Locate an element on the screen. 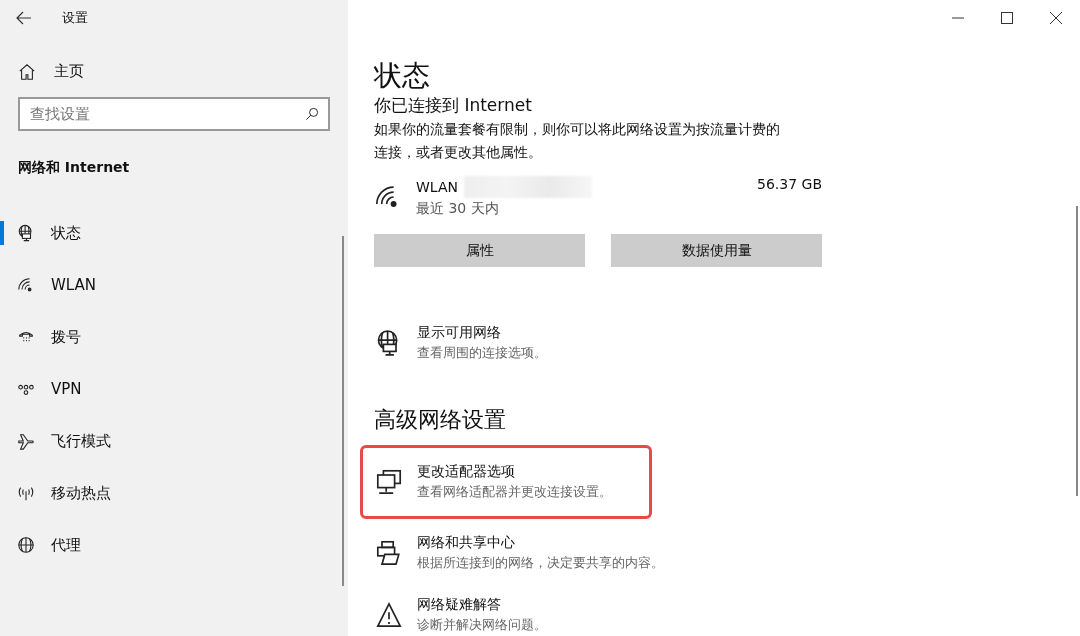 The height and width of the screenshot is (636, 1080). warning-icon is located at coordinates (389, 615).